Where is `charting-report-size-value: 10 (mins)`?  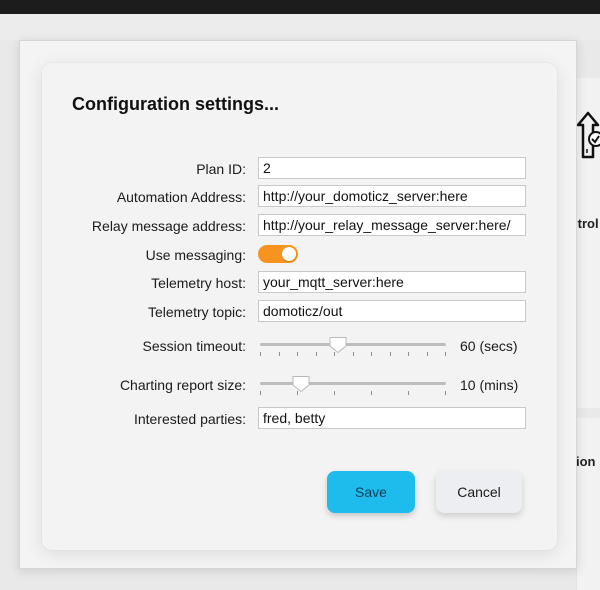 charting-report-size-value: 10 (mins) is located at coordinates (489, 385).